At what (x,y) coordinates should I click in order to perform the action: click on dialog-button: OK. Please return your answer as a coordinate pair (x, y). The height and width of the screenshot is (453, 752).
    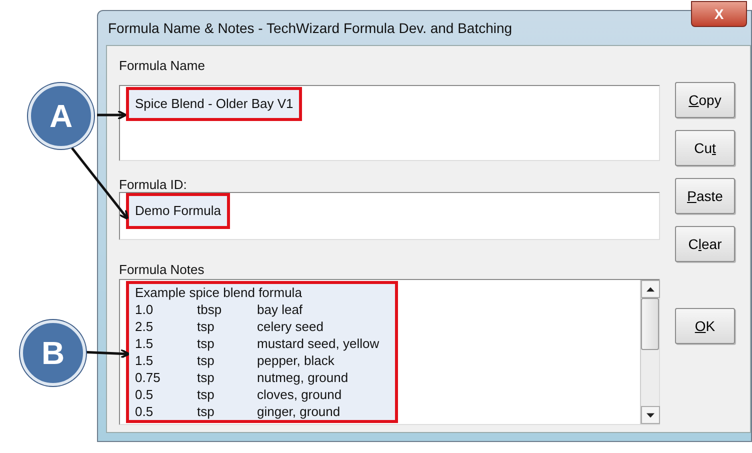
    Looking at the image, I should click on (705, 326).